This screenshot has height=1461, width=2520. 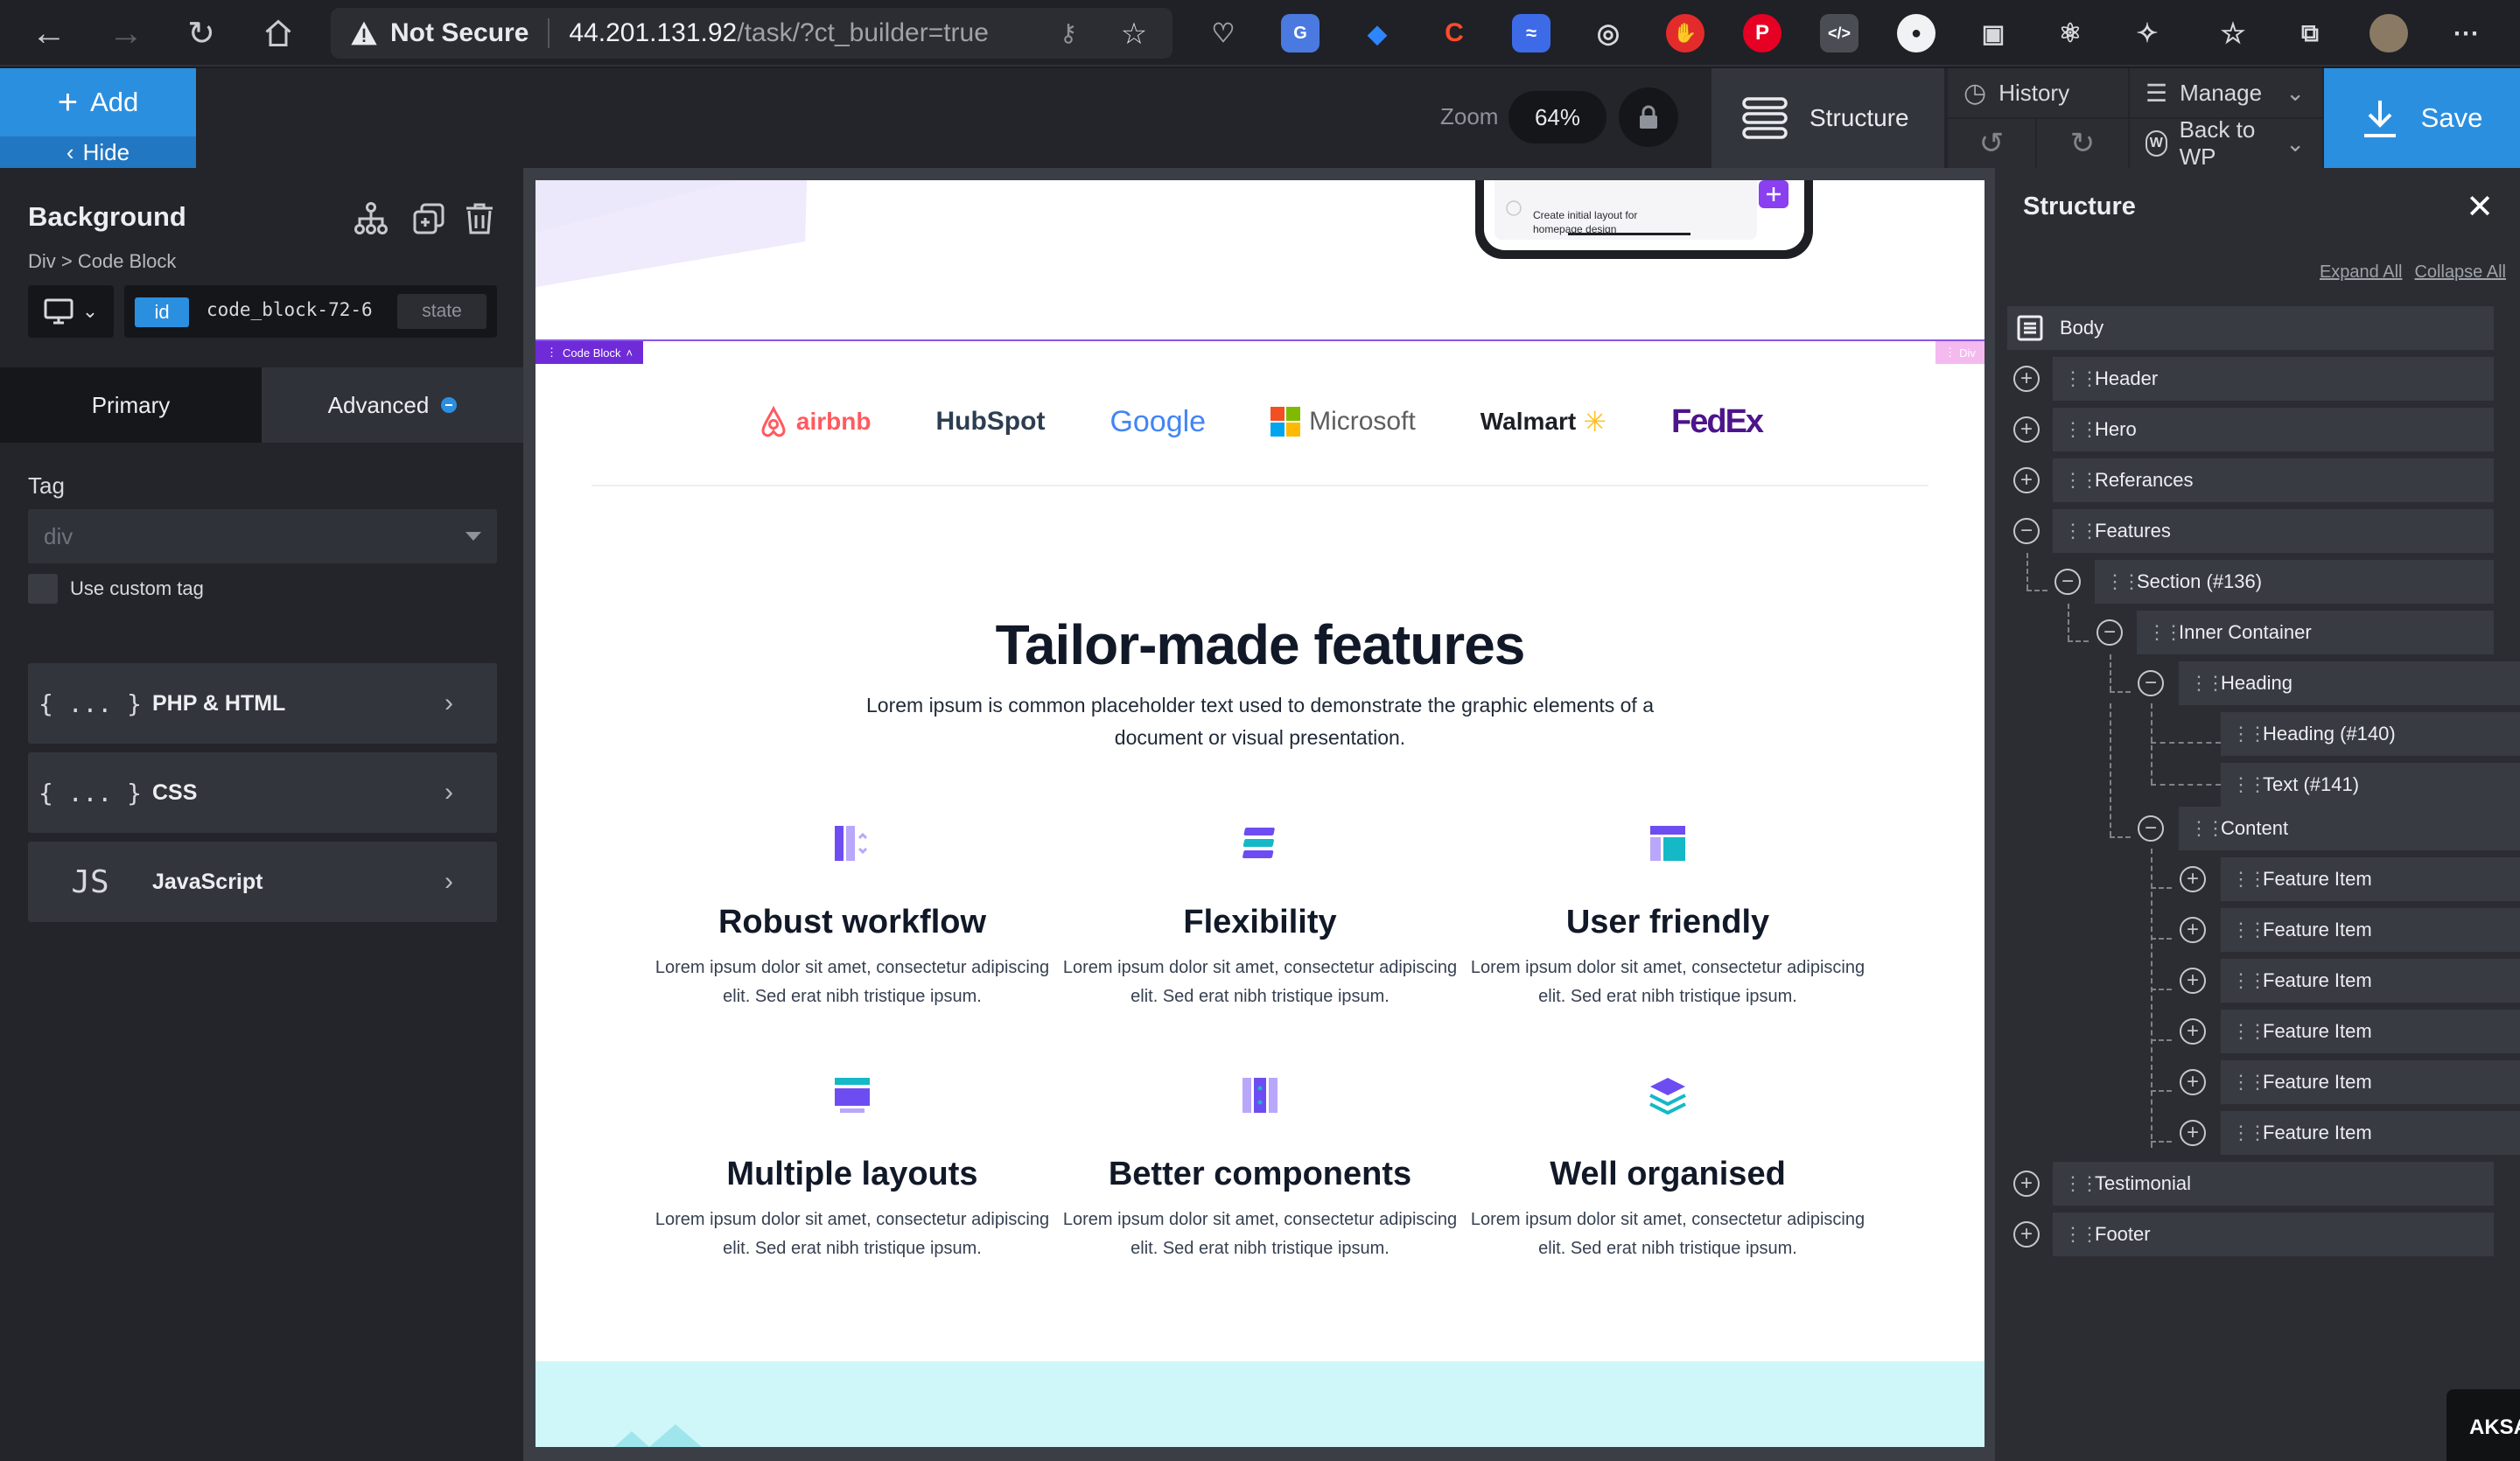 I want to click on undo-icon: ↺, so click(x=1991, y=143).